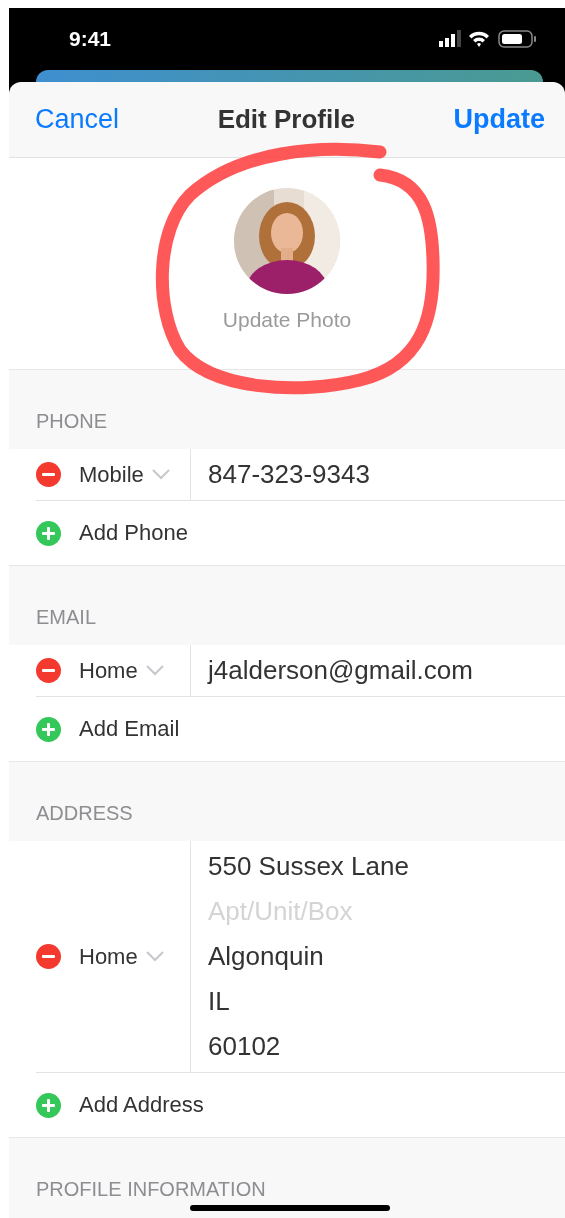 Image resolution: width=565 pixels, height=1218 pixels. I want to click on section-header: PROFILE INFORMATION, so click(151, 1189).